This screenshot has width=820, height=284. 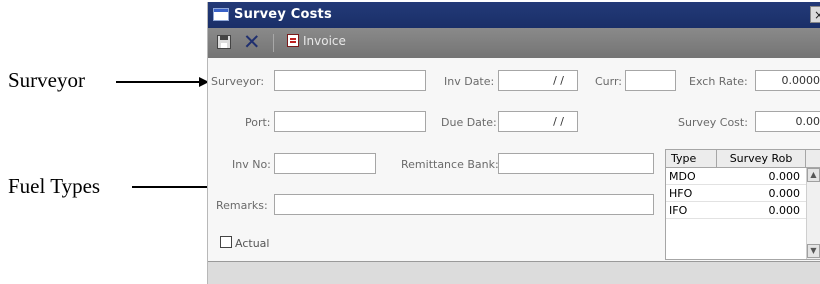 What do you see at coordinates (514, 272) in the screenshot?
I see `status-bar` at bounding box center [514, 272].